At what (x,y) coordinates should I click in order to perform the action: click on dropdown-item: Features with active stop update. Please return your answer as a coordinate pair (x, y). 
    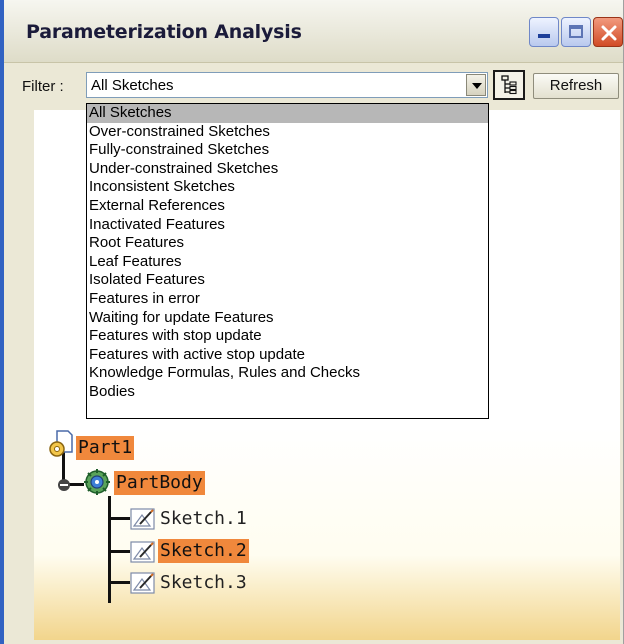
    Looking at the image, I should click on (287, 355).